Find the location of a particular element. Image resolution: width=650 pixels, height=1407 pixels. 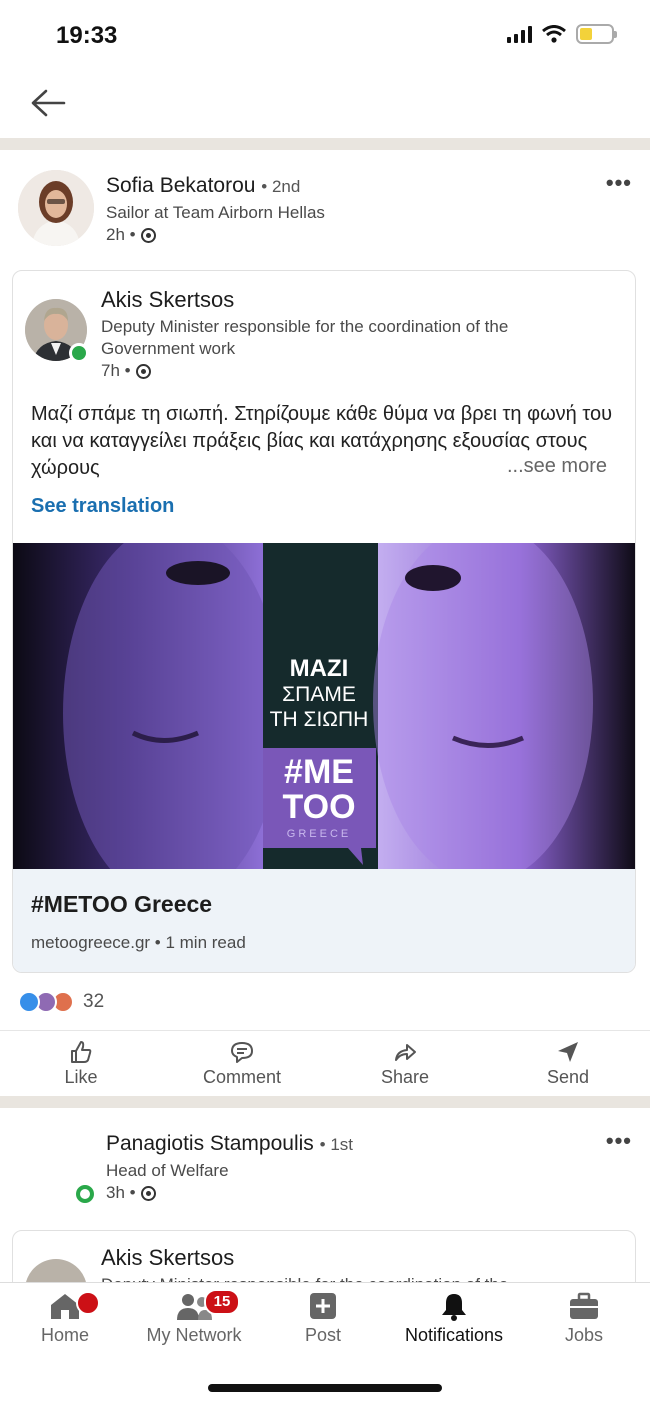

article-source: metoogreece.gr • 1 min read is located at coordinates (138, 942).